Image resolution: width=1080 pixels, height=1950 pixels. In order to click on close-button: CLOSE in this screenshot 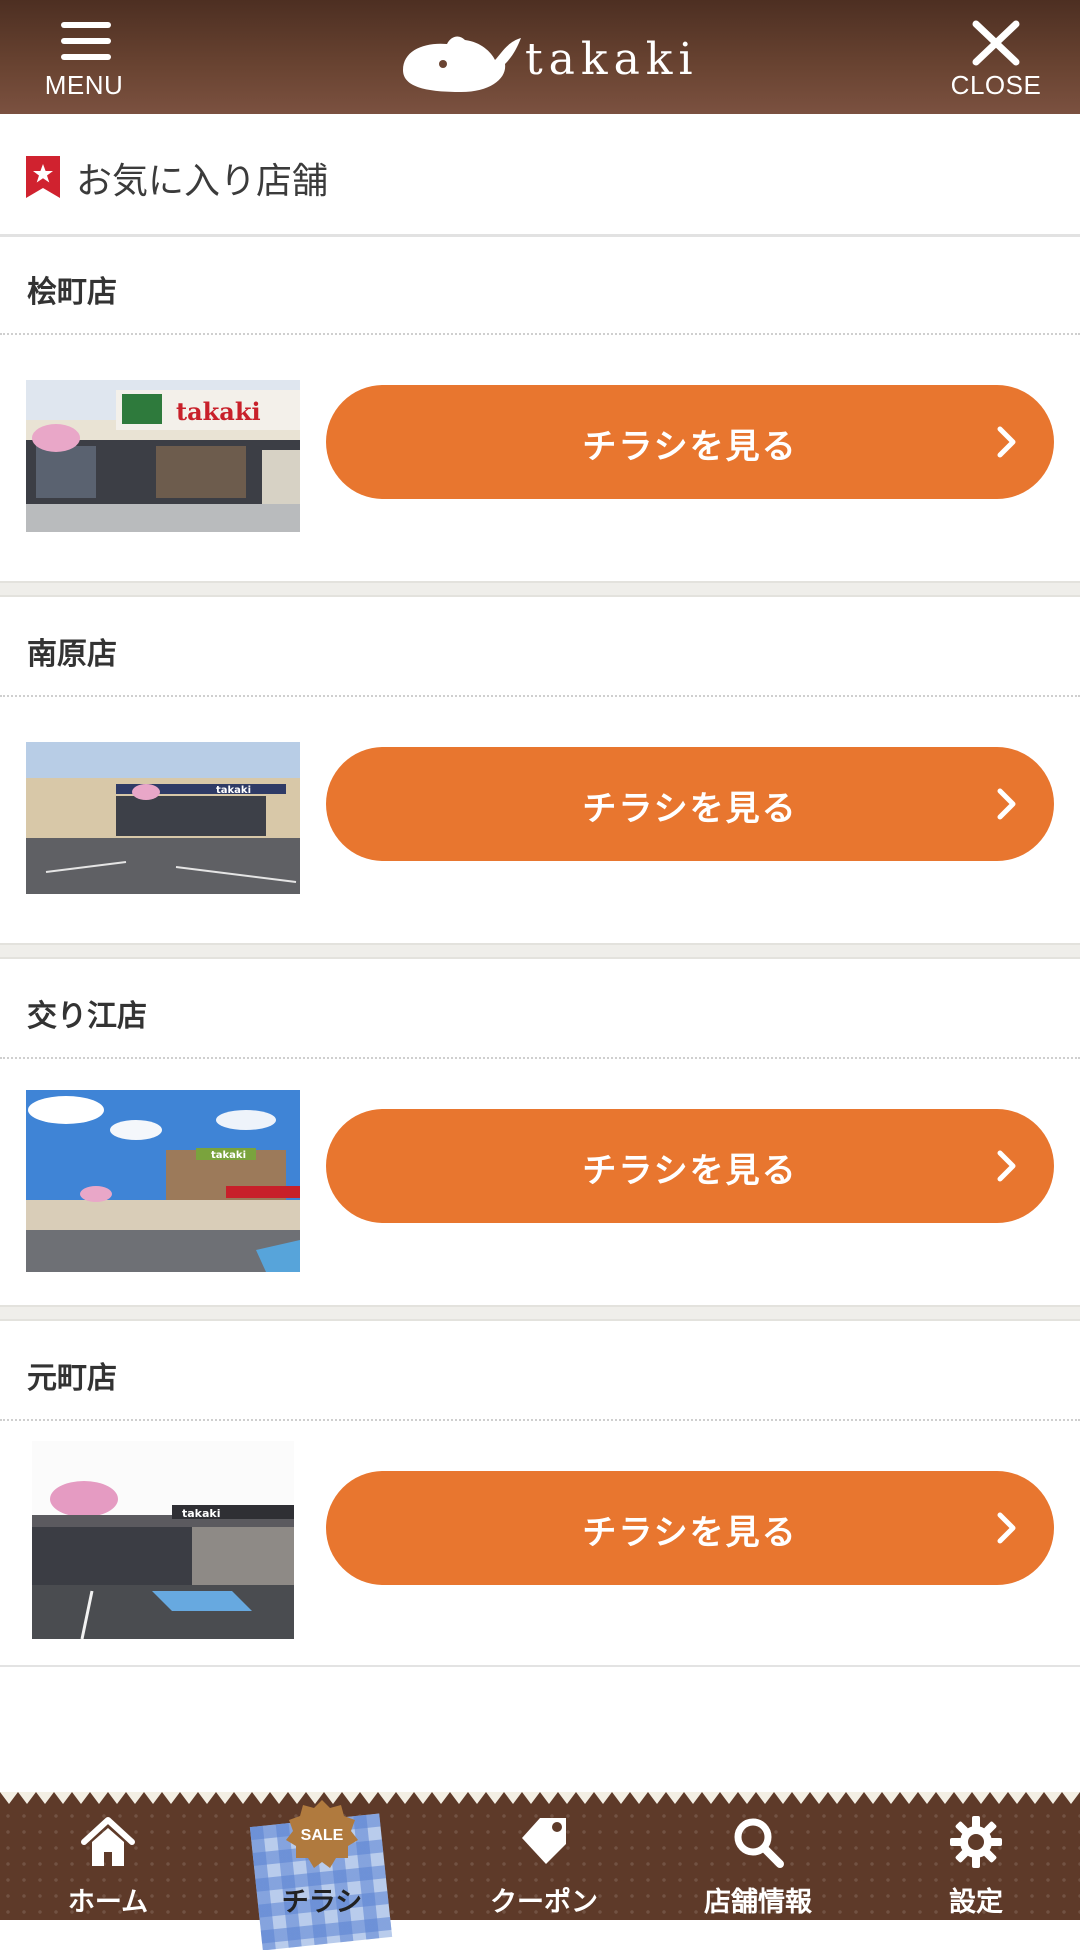, I will do `click(996, 57)`.